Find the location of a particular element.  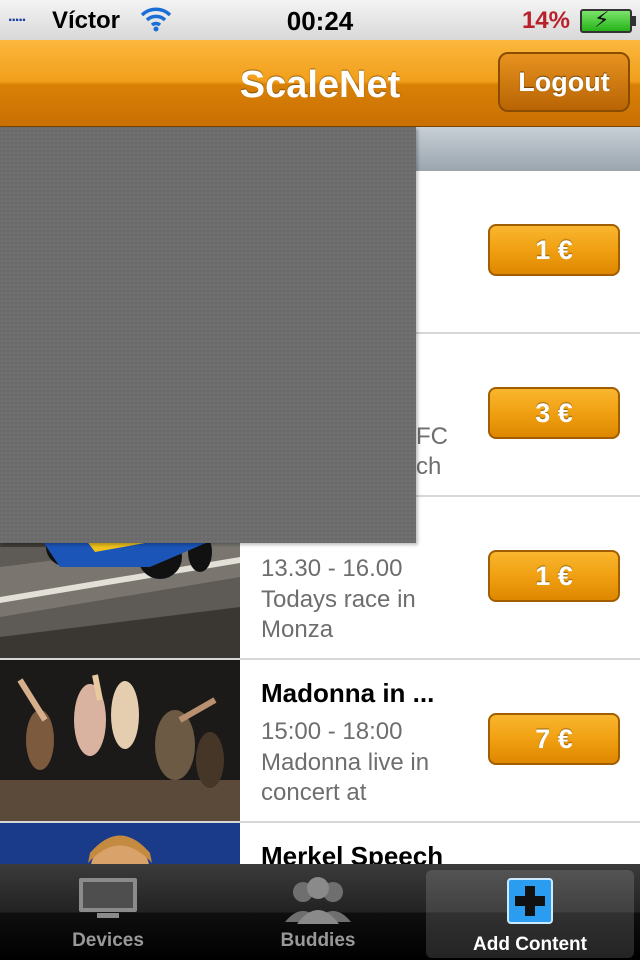

monitor-icon is located at coordinates (108, 898).